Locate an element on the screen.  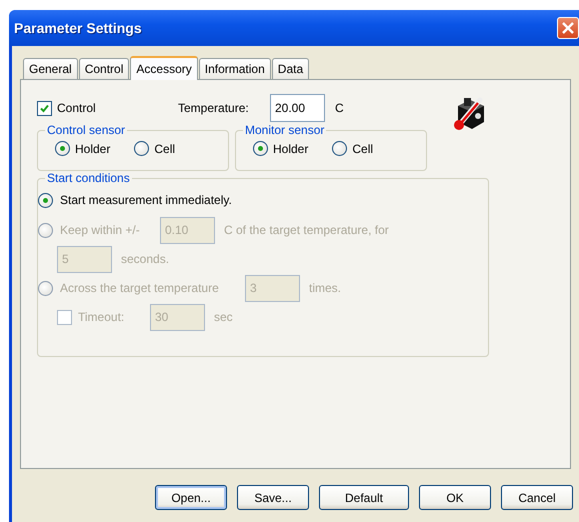
window-title: Parameter Settings is located at coordinates (78, 28).